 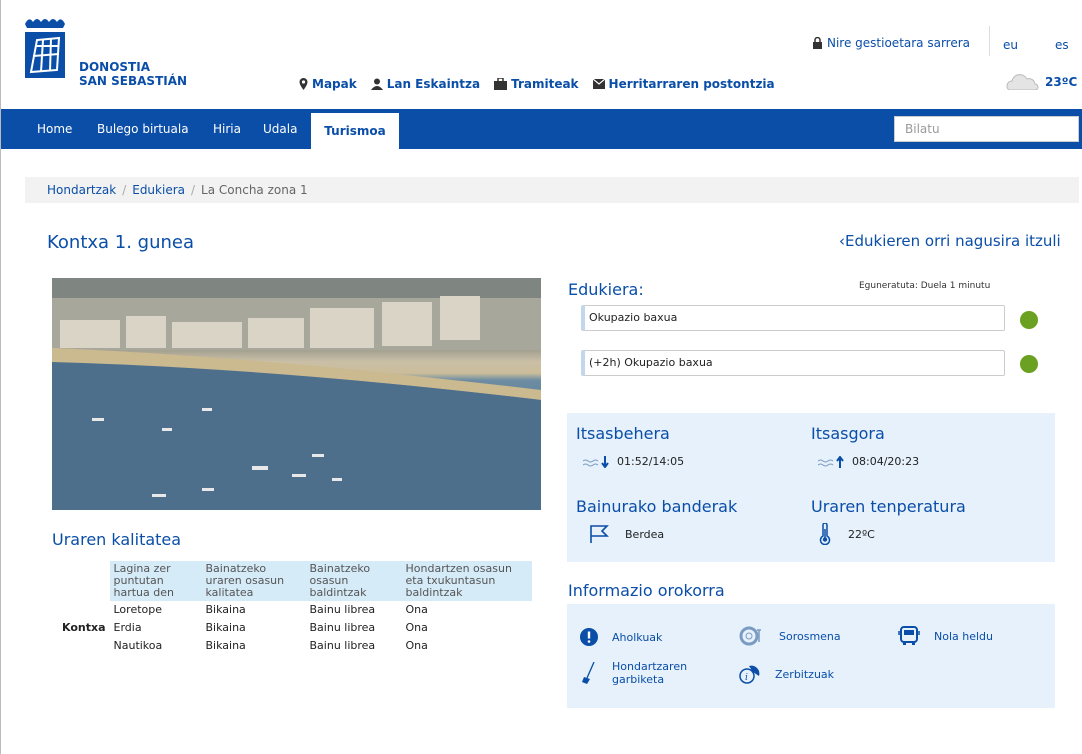 What do you see at coordinates (81, 190) in the screenshot?
I see `breadcrumb-hondartzak: Hondartzak` at bounding box center [81, 190].